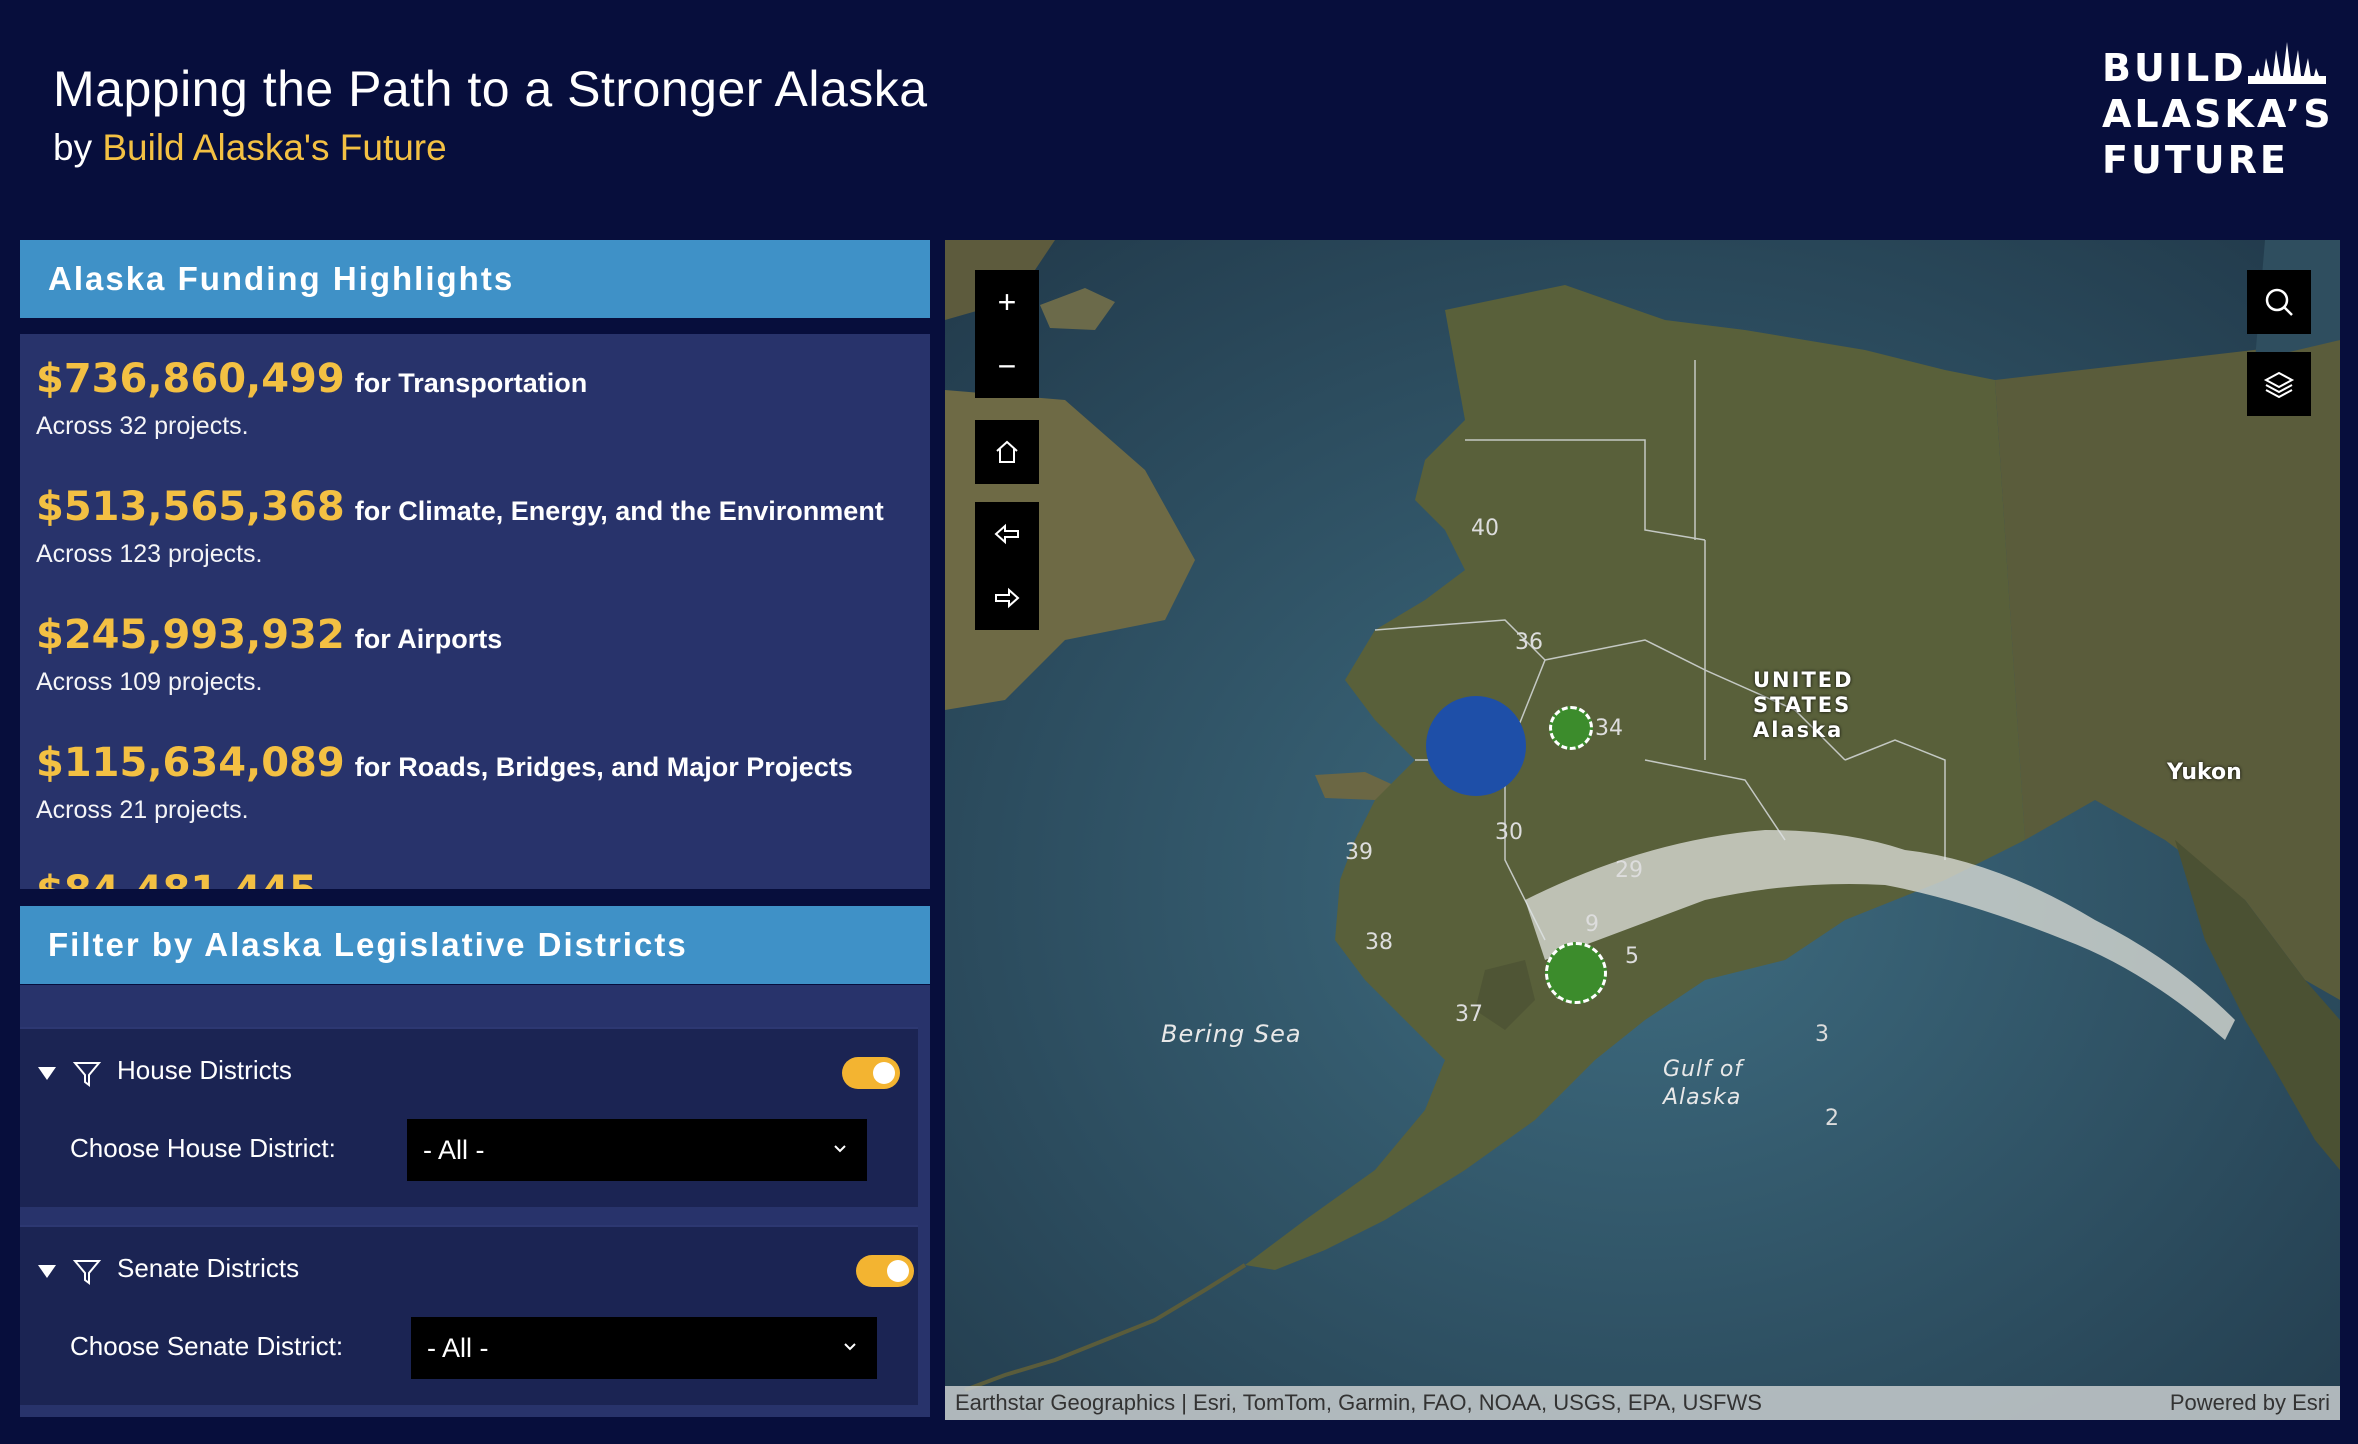 The image size is (2358, 1444). Describe the element at coordinates (471, 383) in the screenshot. I see `highlight-category: for Transportation` at that location.